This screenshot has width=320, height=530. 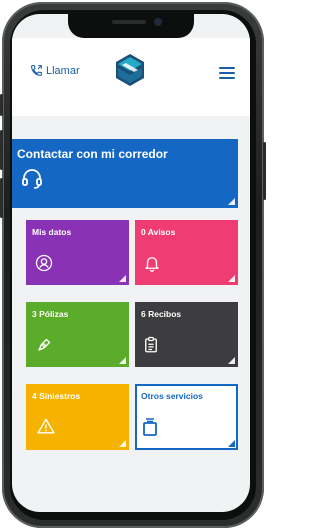 What do you see at coordinates (151, 344) in the screenshot?
I see `receipt-icon` at bounding box center [151, 344].